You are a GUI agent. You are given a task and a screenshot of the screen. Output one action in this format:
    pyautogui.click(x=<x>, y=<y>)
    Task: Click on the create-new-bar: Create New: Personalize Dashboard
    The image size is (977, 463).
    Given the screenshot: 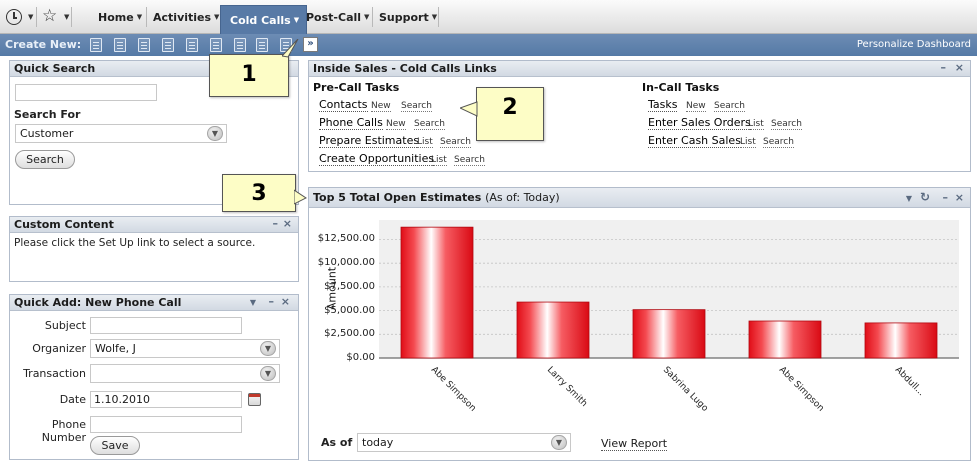 What is the action you would take?
    pyautogui.click(x=488, y=45)
    